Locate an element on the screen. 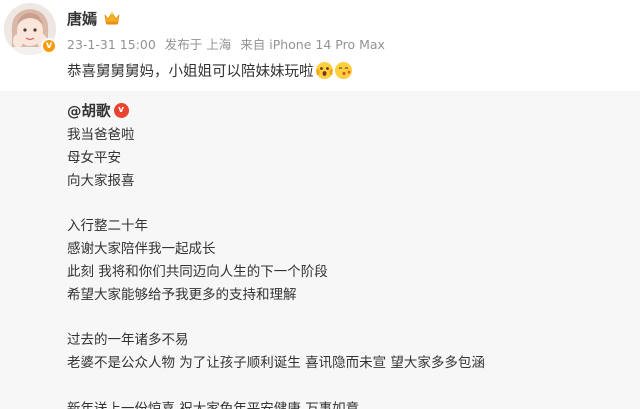  repost-line: 我当爸爸啦 is located at coordinates (101, 135).